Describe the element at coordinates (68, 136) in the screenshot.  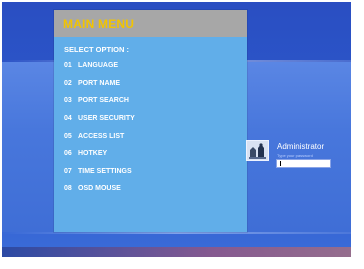
I see `menu-item-number: 05` at that location.